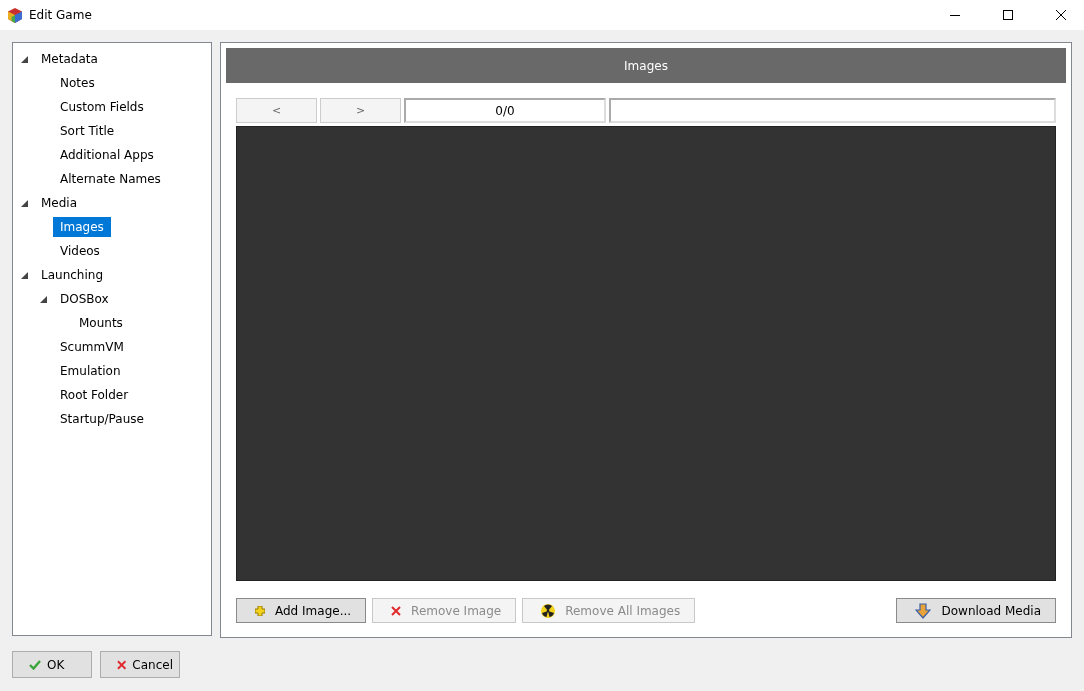 The width and height of the screenshot is (1084, 691). What do you see at coordinates (90, 371) in the screenshot?
I see `tree-item: Emulation` at bounding box center [90, 371].